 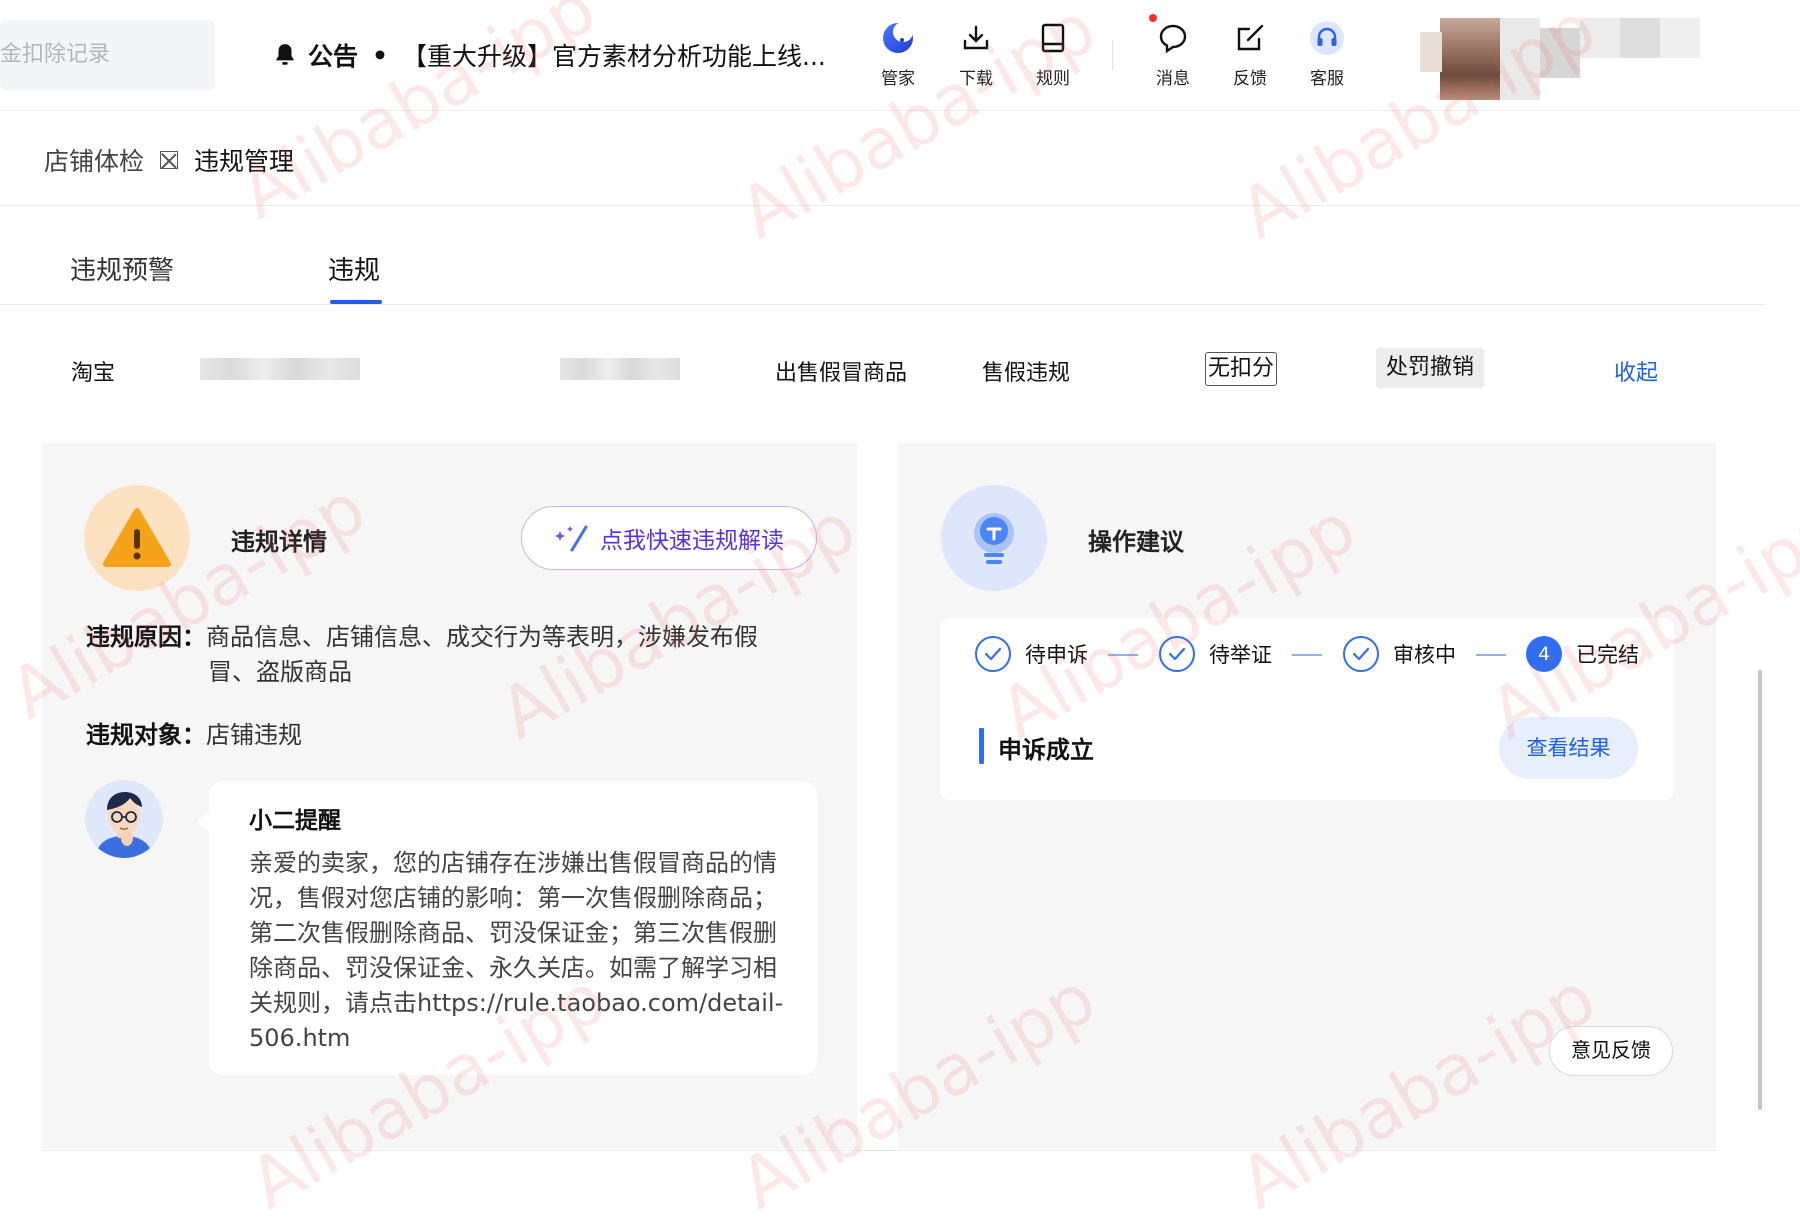 What do you see at coordinates (1760, 890) in the screenshot?
I see `scrollbar` at bounding box center [1760, 890].